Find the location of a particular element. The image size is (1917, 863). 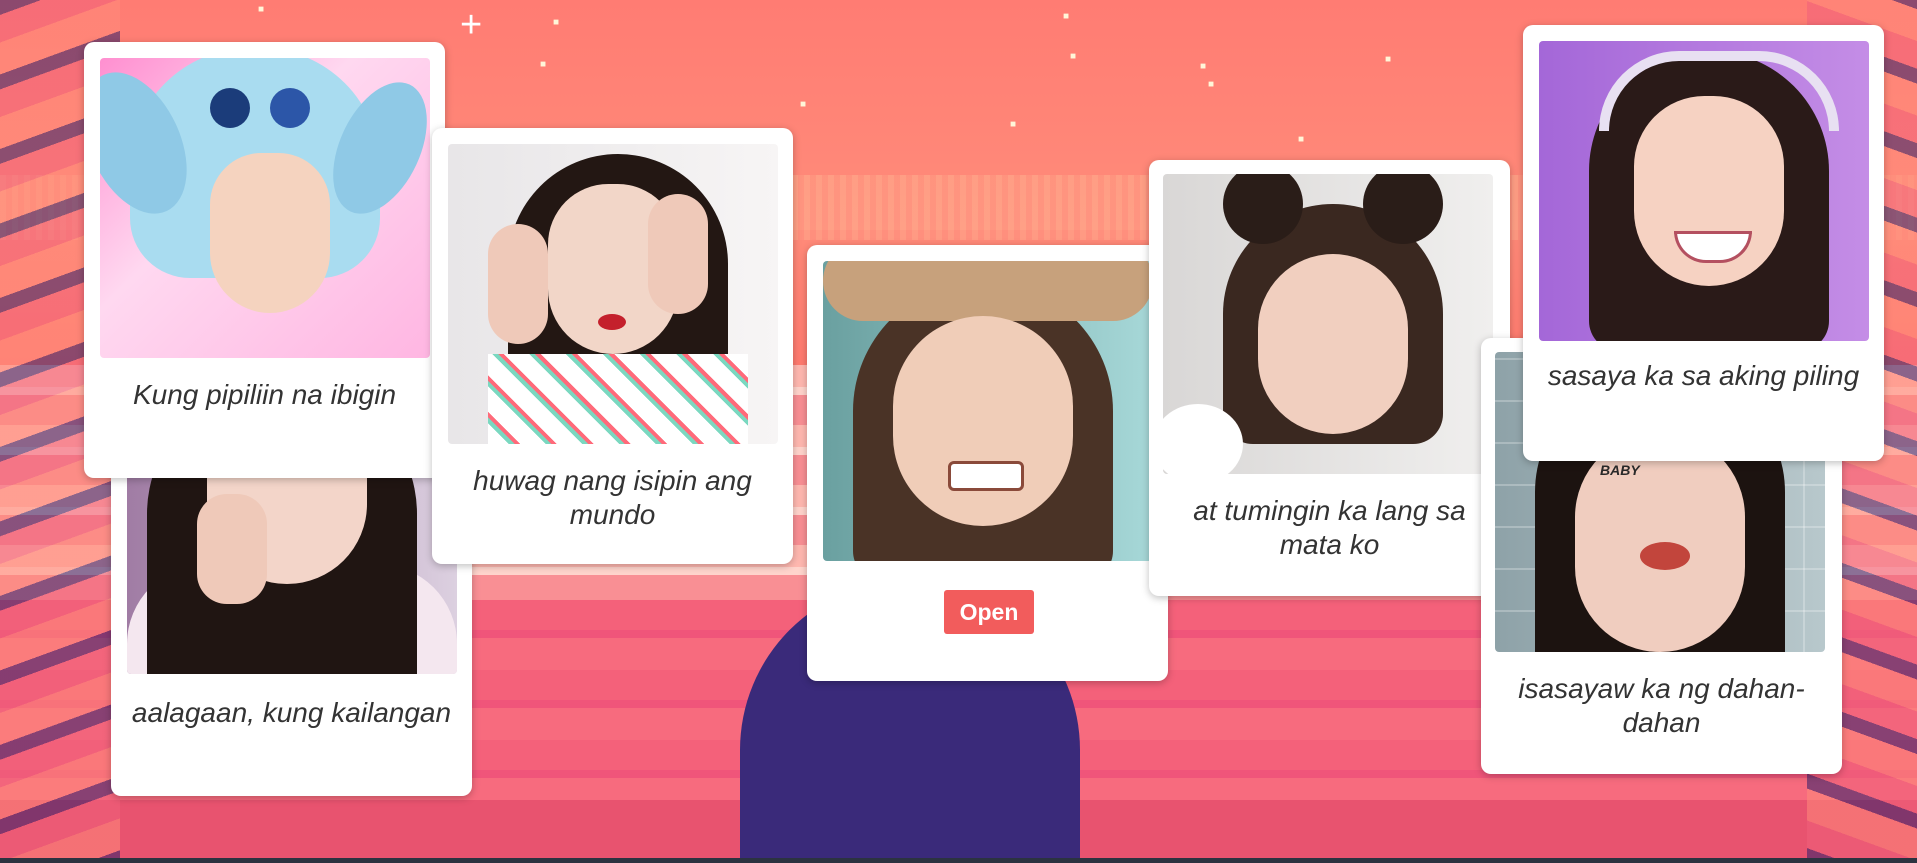

photo-blue-hat is located at coordinates (265, 208).